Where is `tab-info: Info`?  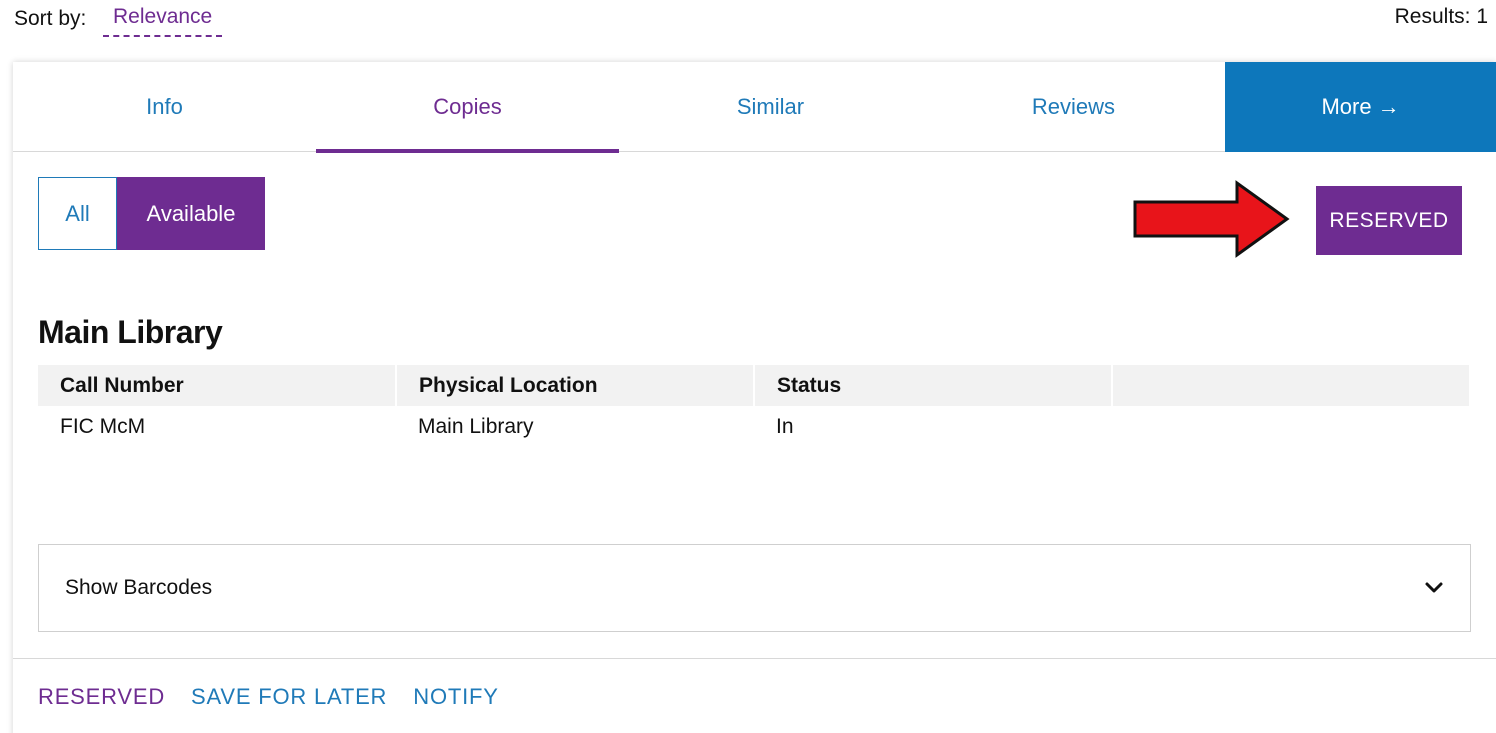
tab-info: Info is located at coordinates (164, 107).